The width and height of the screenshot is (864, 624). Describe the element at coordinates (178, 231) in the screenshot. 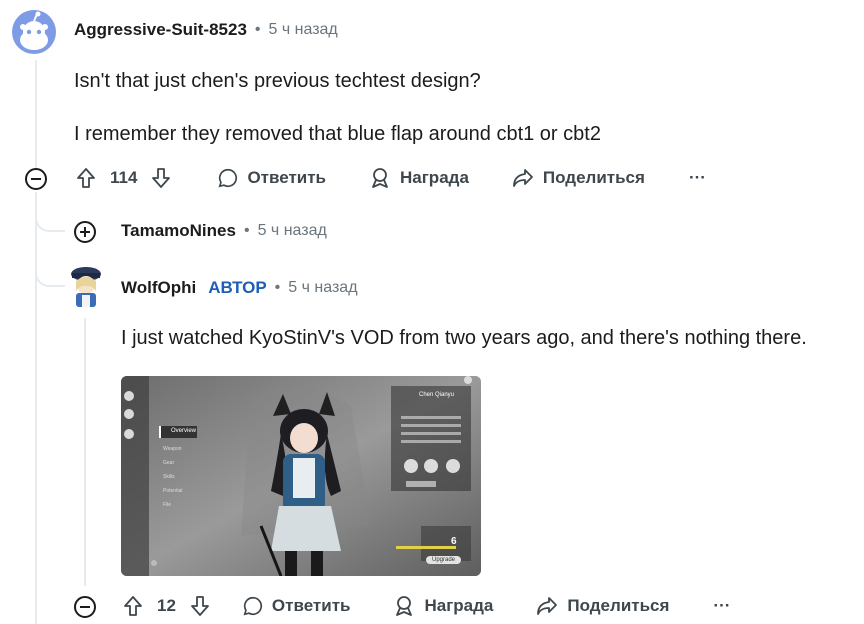

I see `username: TamamoNines` at that location.